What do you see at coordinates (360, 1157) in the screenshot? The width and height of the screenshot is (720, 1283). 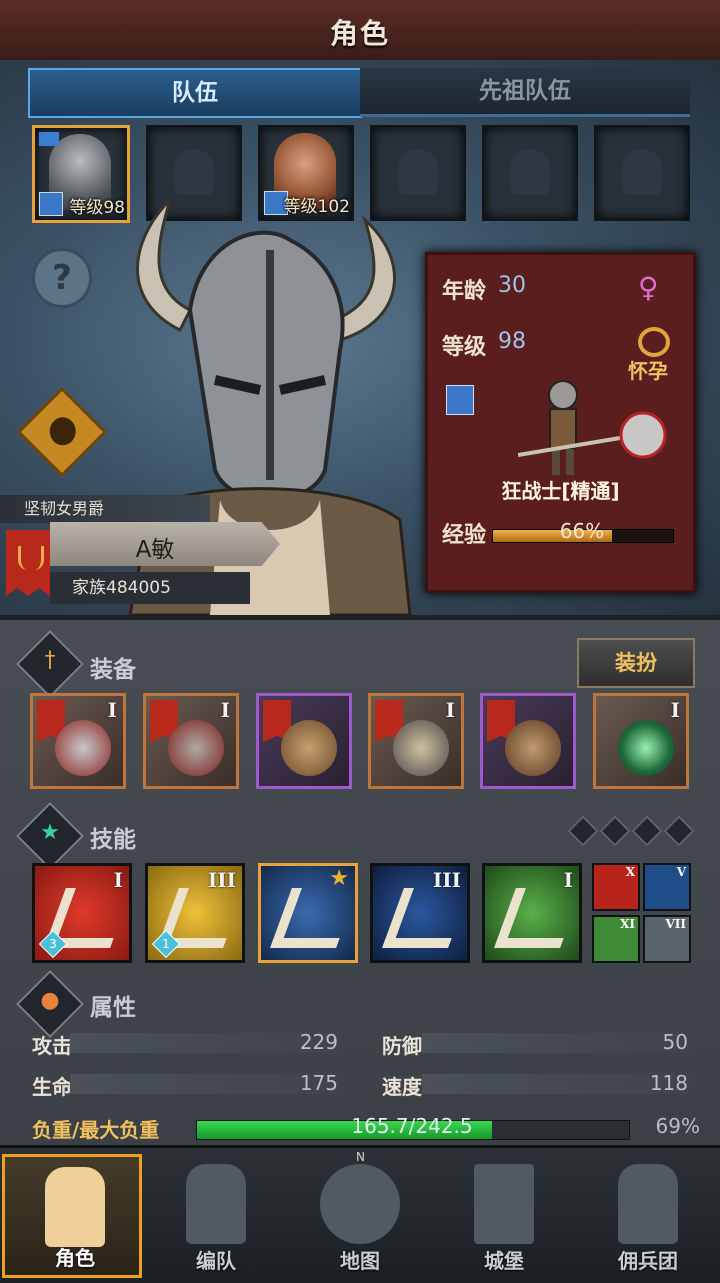 I see `compass-north-label: N` at bounding box center [360, 1157].